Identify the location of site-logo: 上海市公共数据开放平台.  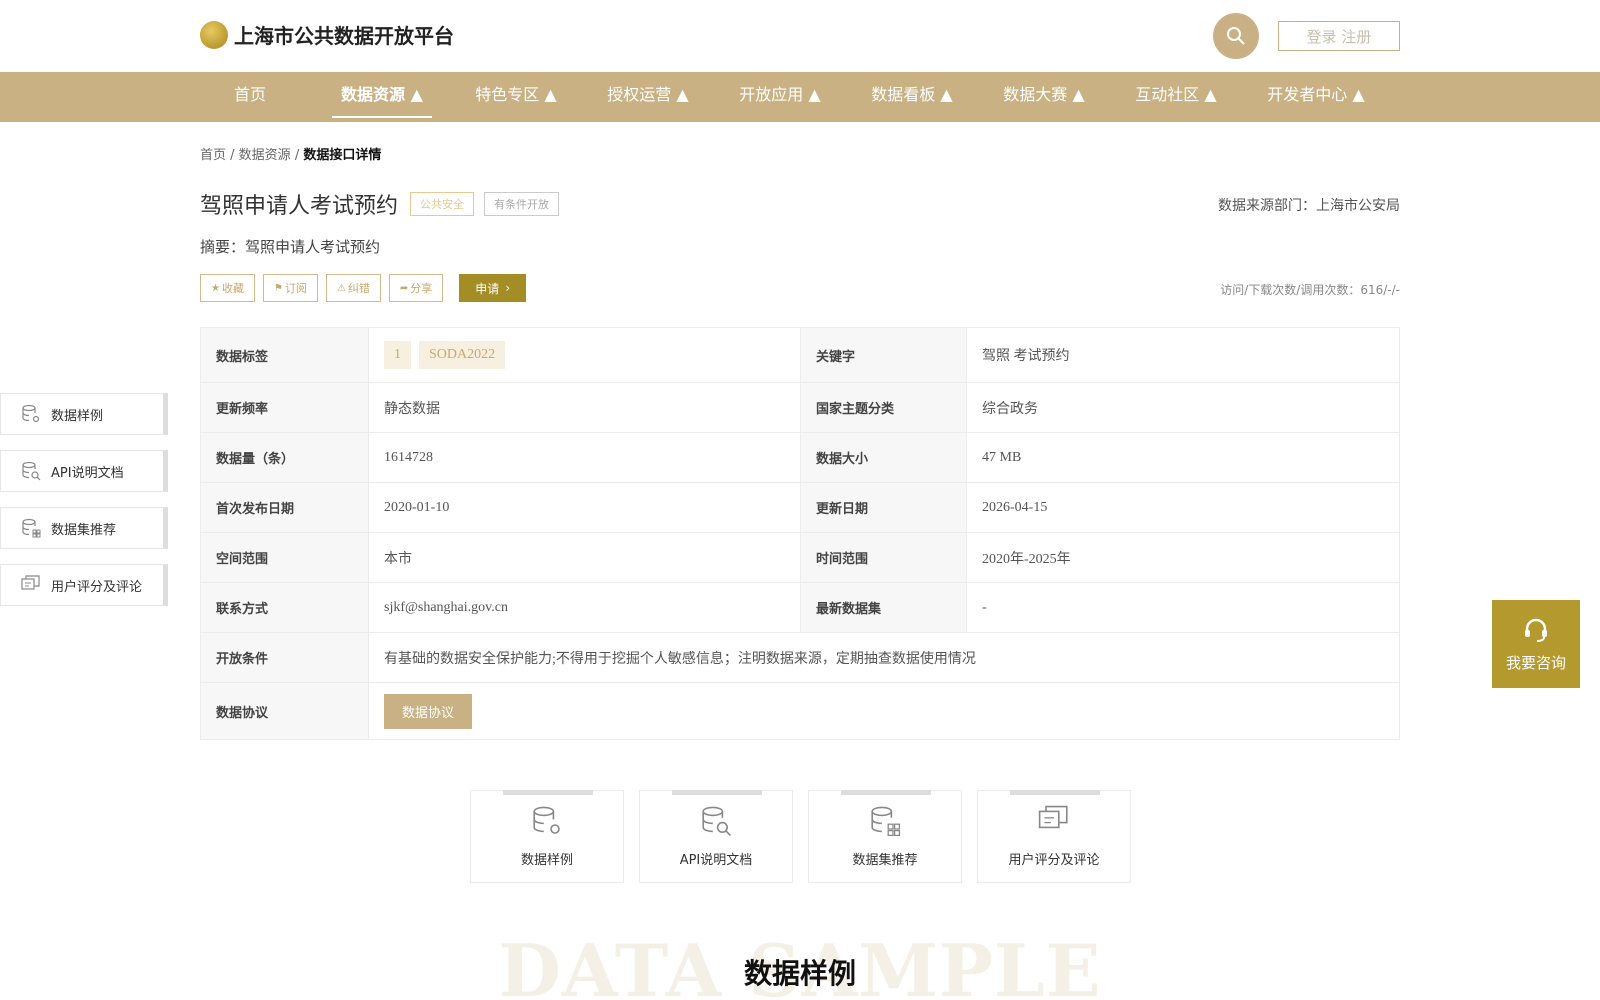
(327, 34).